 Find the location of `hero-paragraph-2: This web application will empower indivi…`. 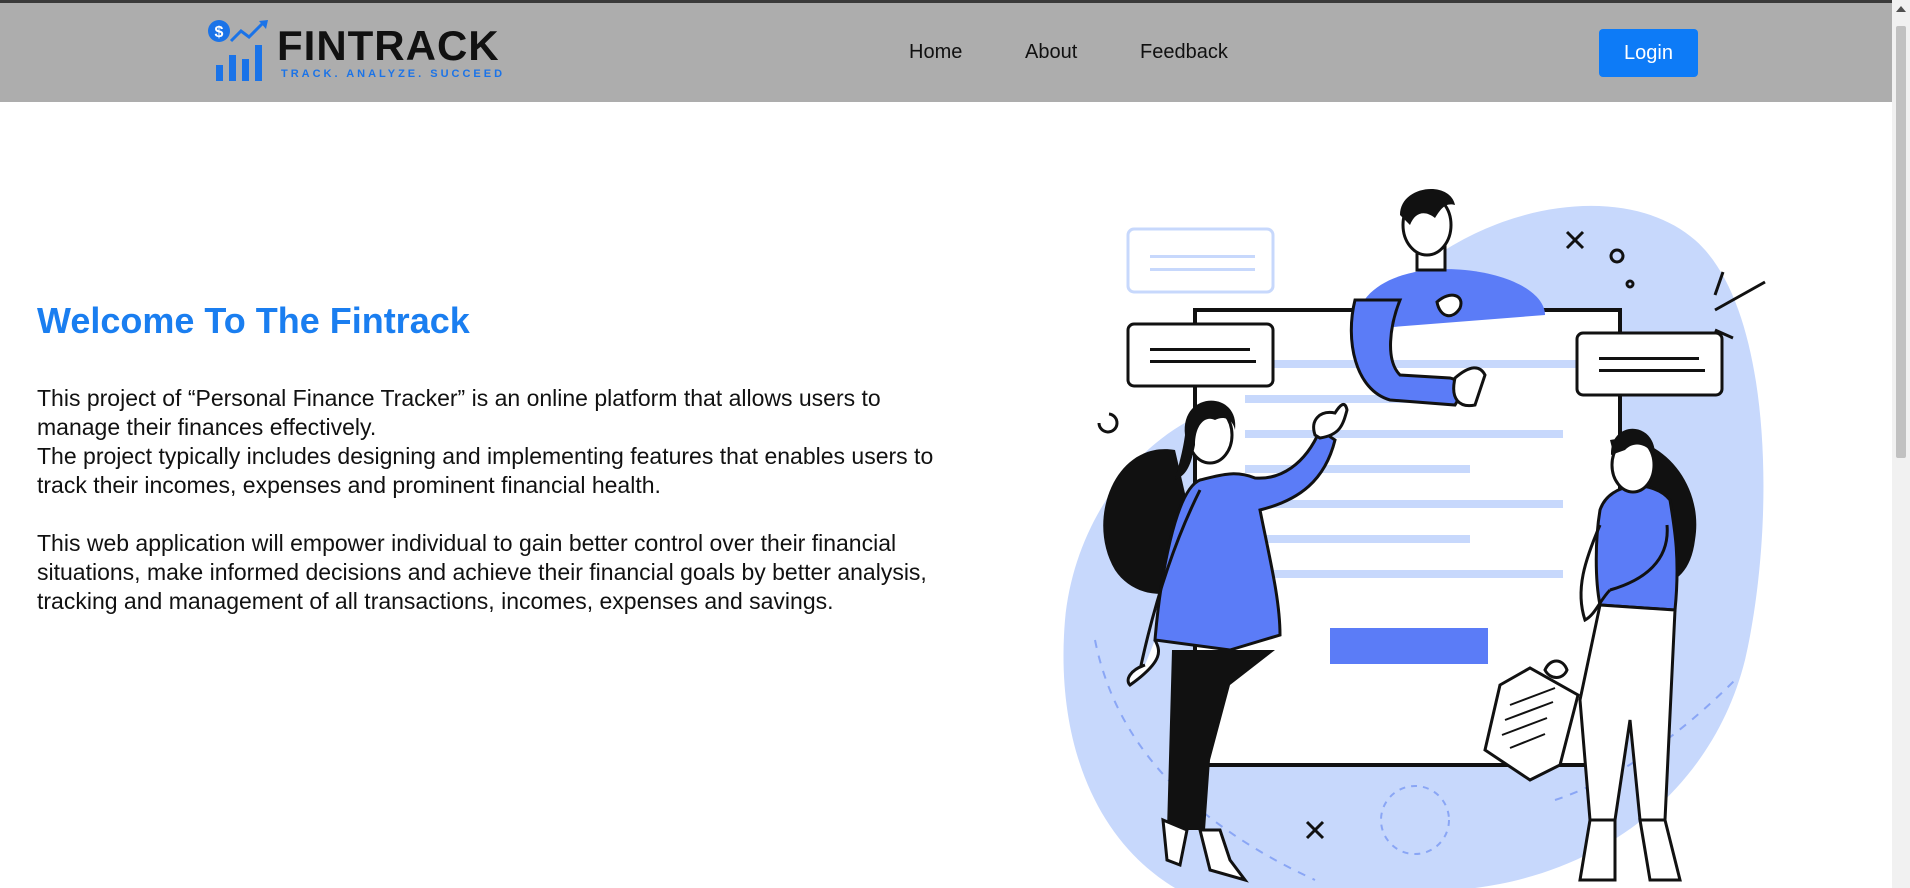

hero-paragraph-2: This web application will empower indivi… is located at coordinates (482, 572).